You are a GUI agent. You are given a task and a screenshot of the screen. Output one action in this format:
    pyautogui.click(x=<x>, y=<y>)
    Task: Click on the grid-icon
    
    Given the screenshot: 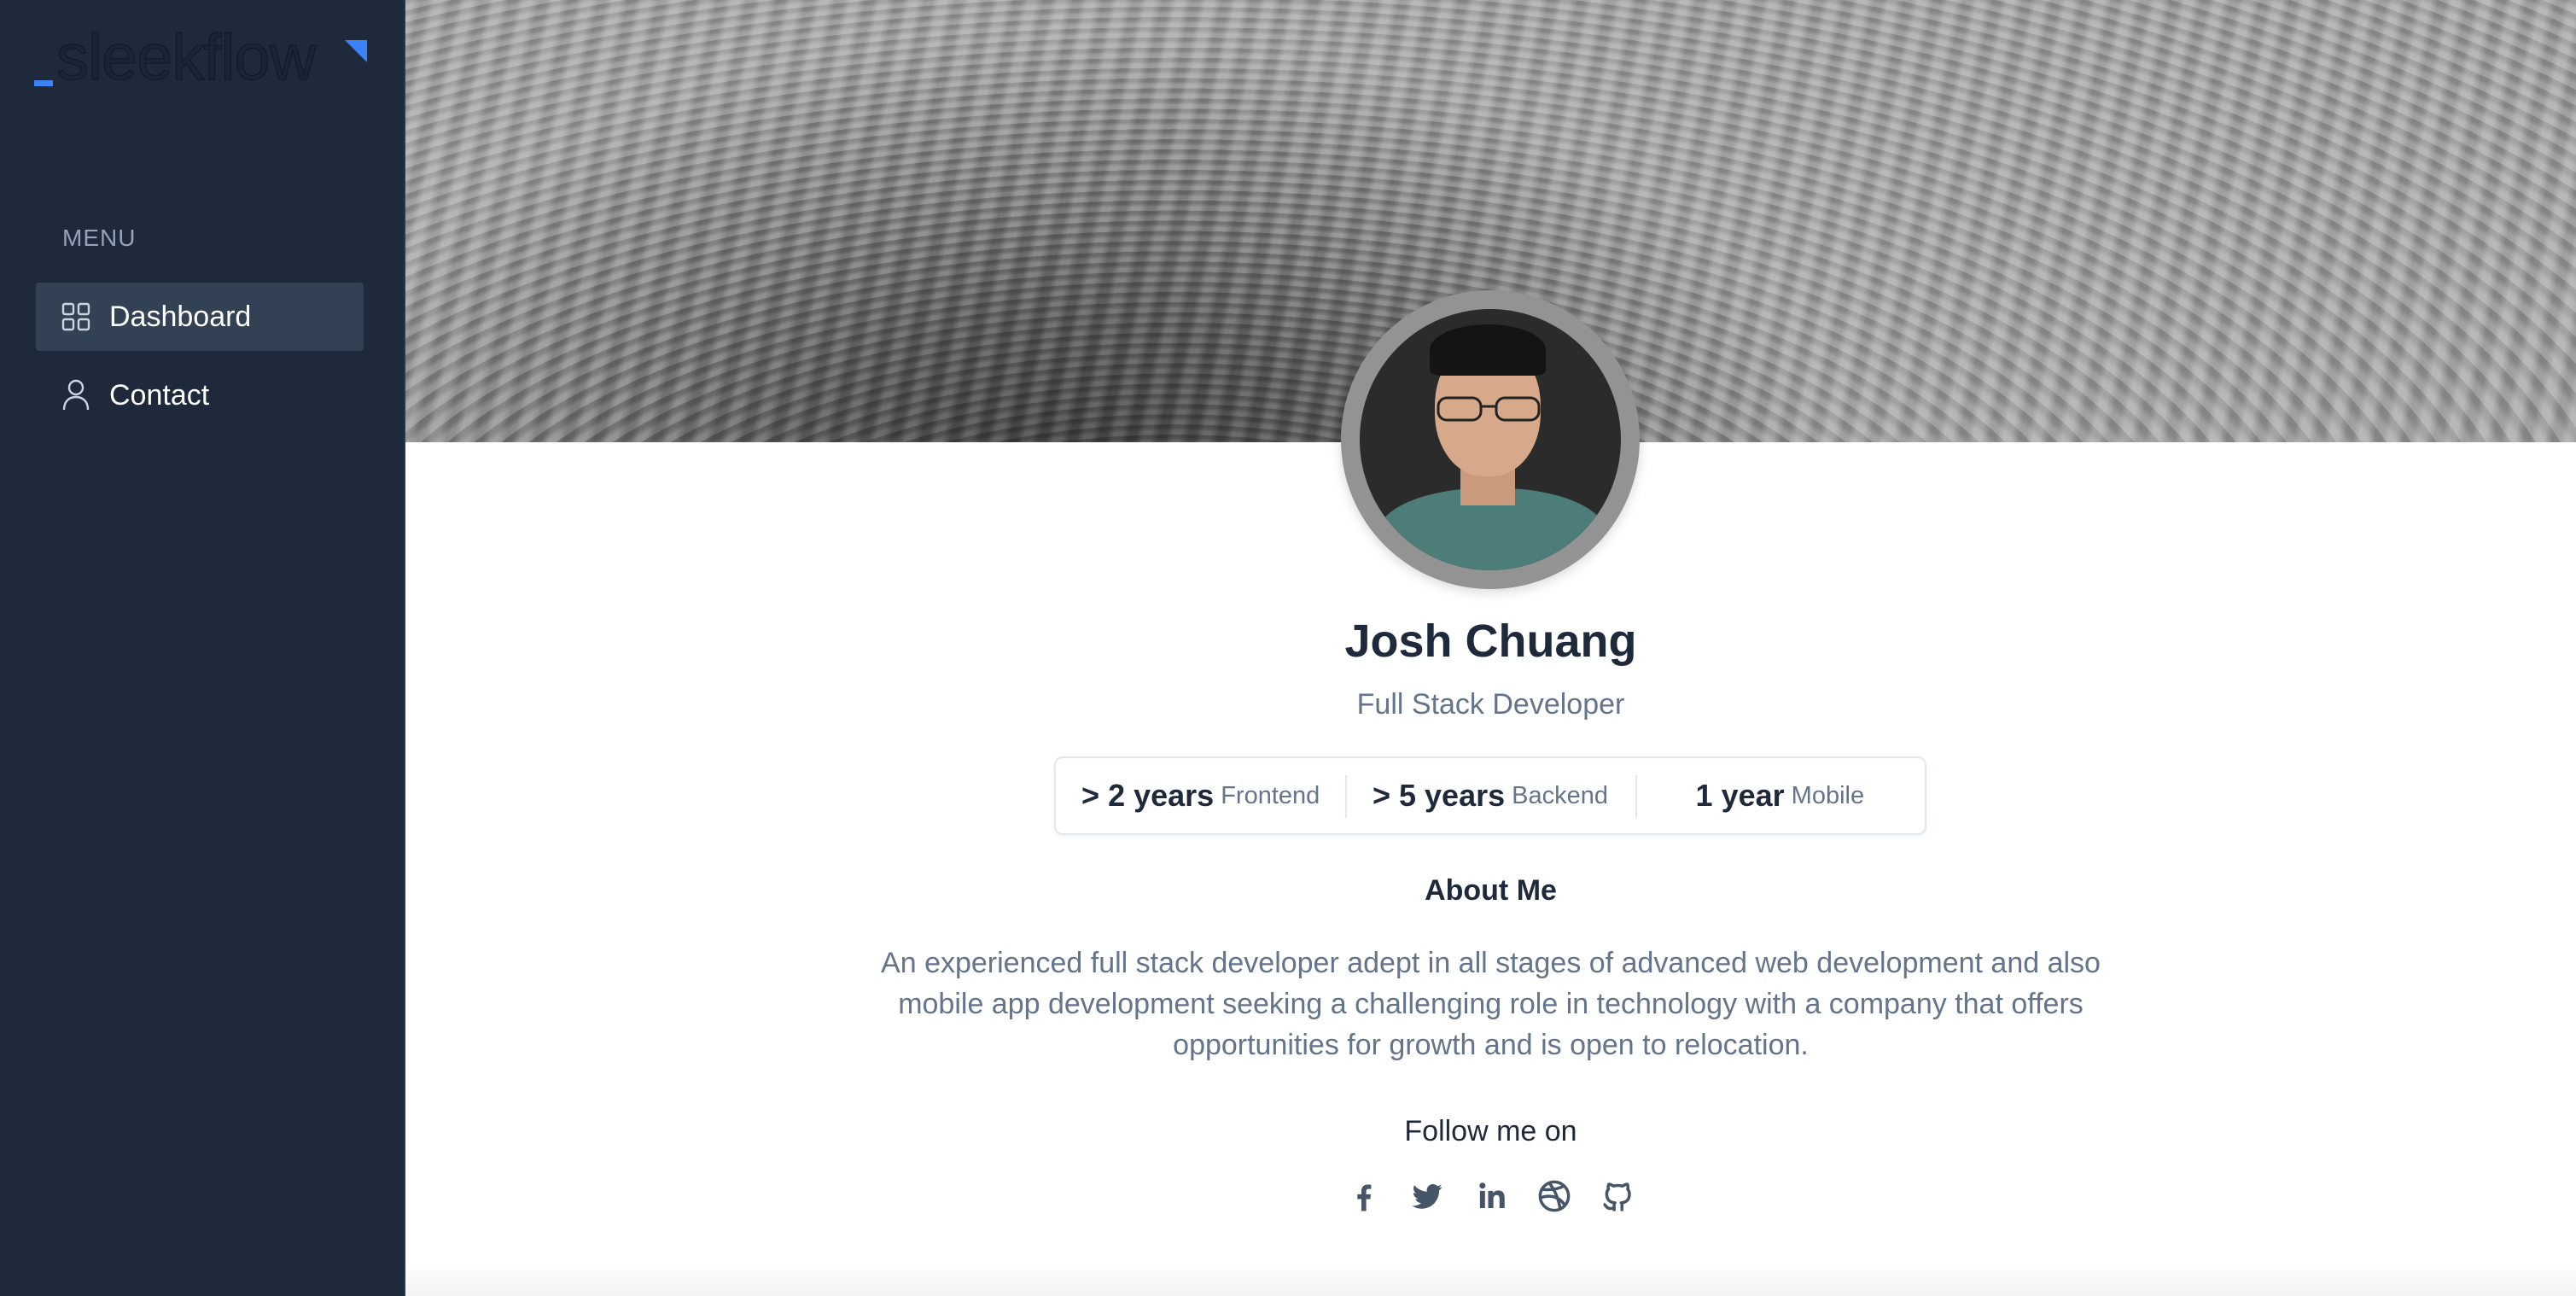 What is the action you would take?
    pyautogui.click(x=75, y=317)
    